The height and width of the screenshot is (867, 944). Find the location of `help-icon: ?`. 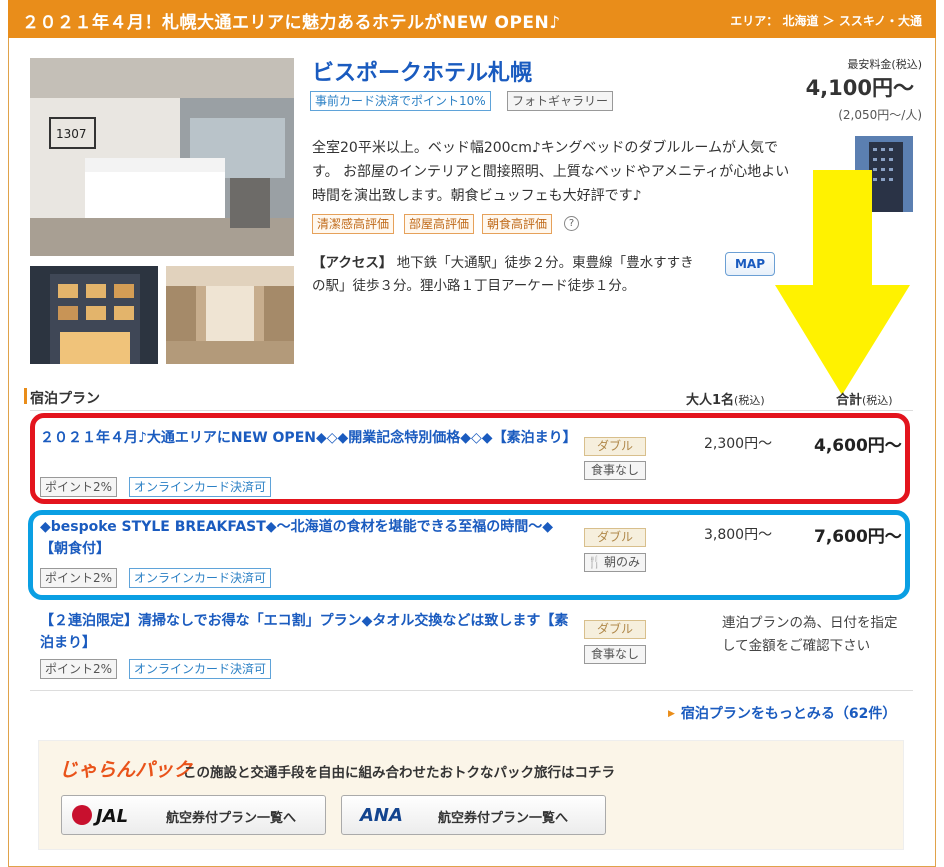

help-icon: ? is located at coordinates (571, 223).